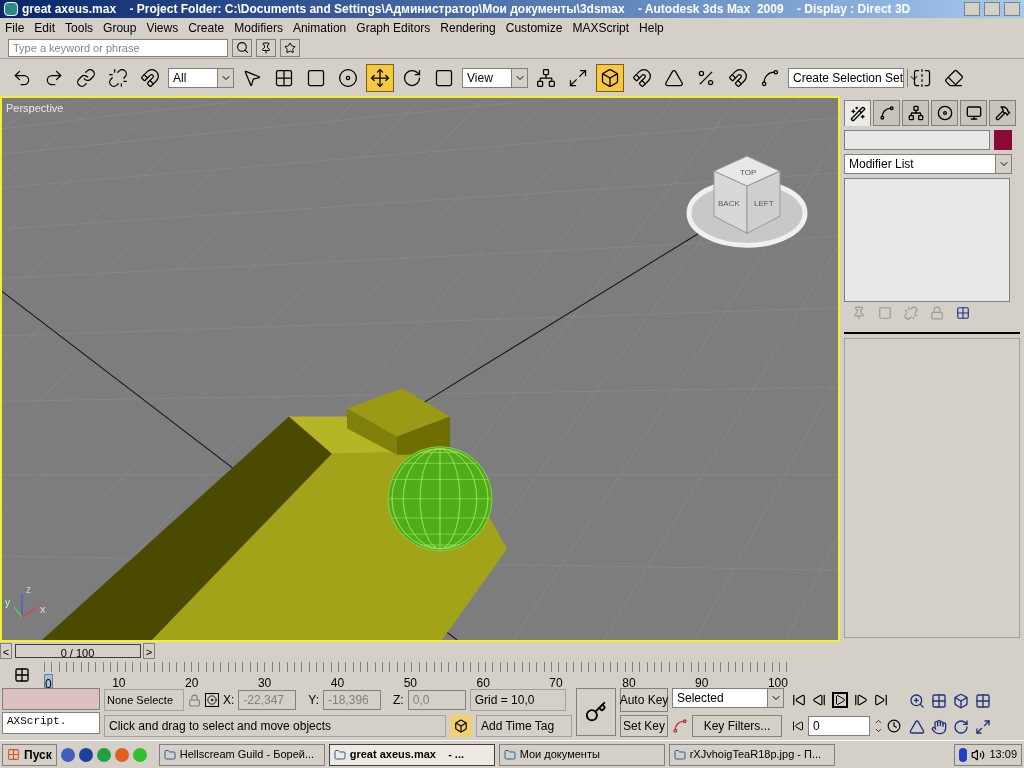  I want to click on spinner-icon, so click(878, 726).